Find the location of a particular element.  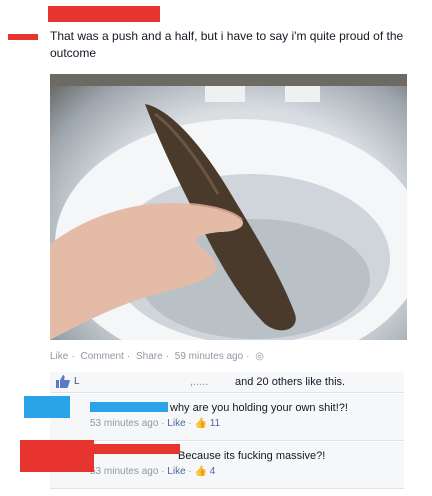

like-action: Like is located at coordinates (59, 356).